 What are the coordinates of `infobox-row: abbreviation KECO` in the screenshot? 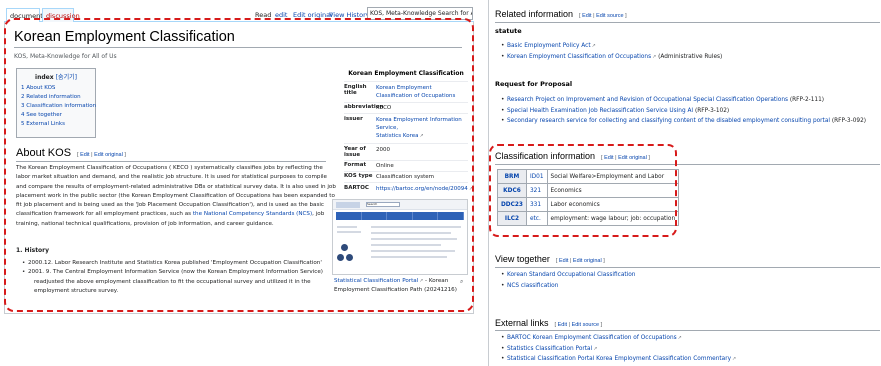 It's located at (406, 107).